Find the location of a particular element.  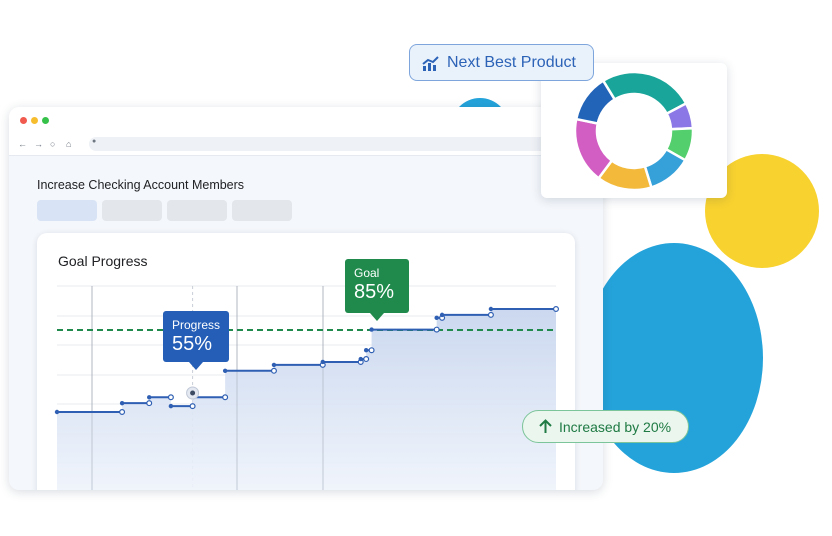

next-best-product-label: Next Best Product is located at coordinates (511, 62).